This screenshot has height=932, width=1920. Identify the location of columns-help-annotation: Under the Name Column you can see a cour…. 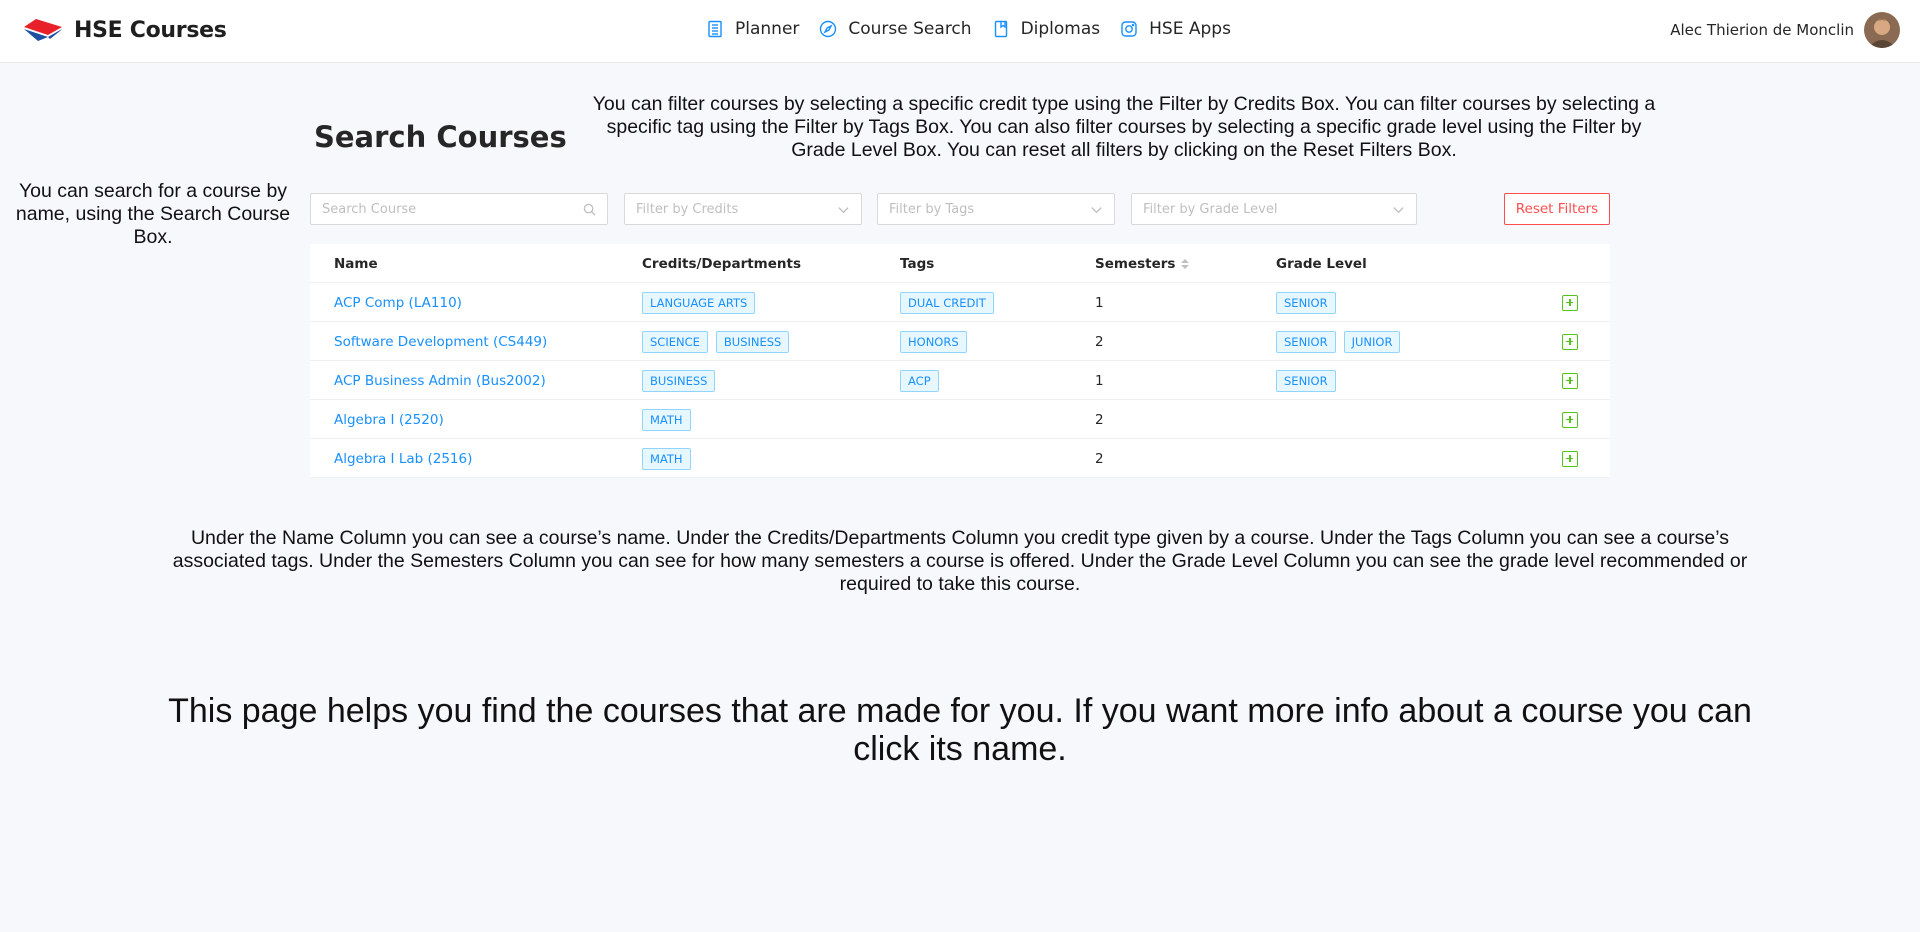
(960, 561).